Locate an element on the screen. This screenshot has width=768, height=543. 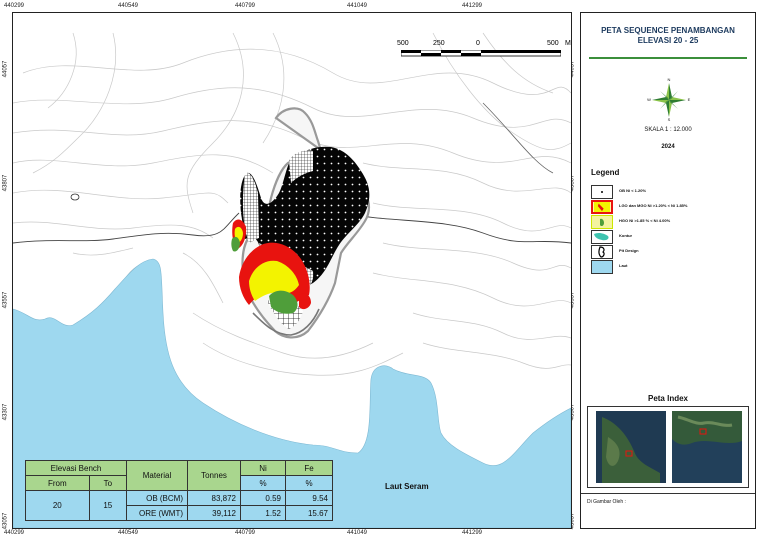
scale-bar-label-1: 500 is located at coordinates (403, 43).